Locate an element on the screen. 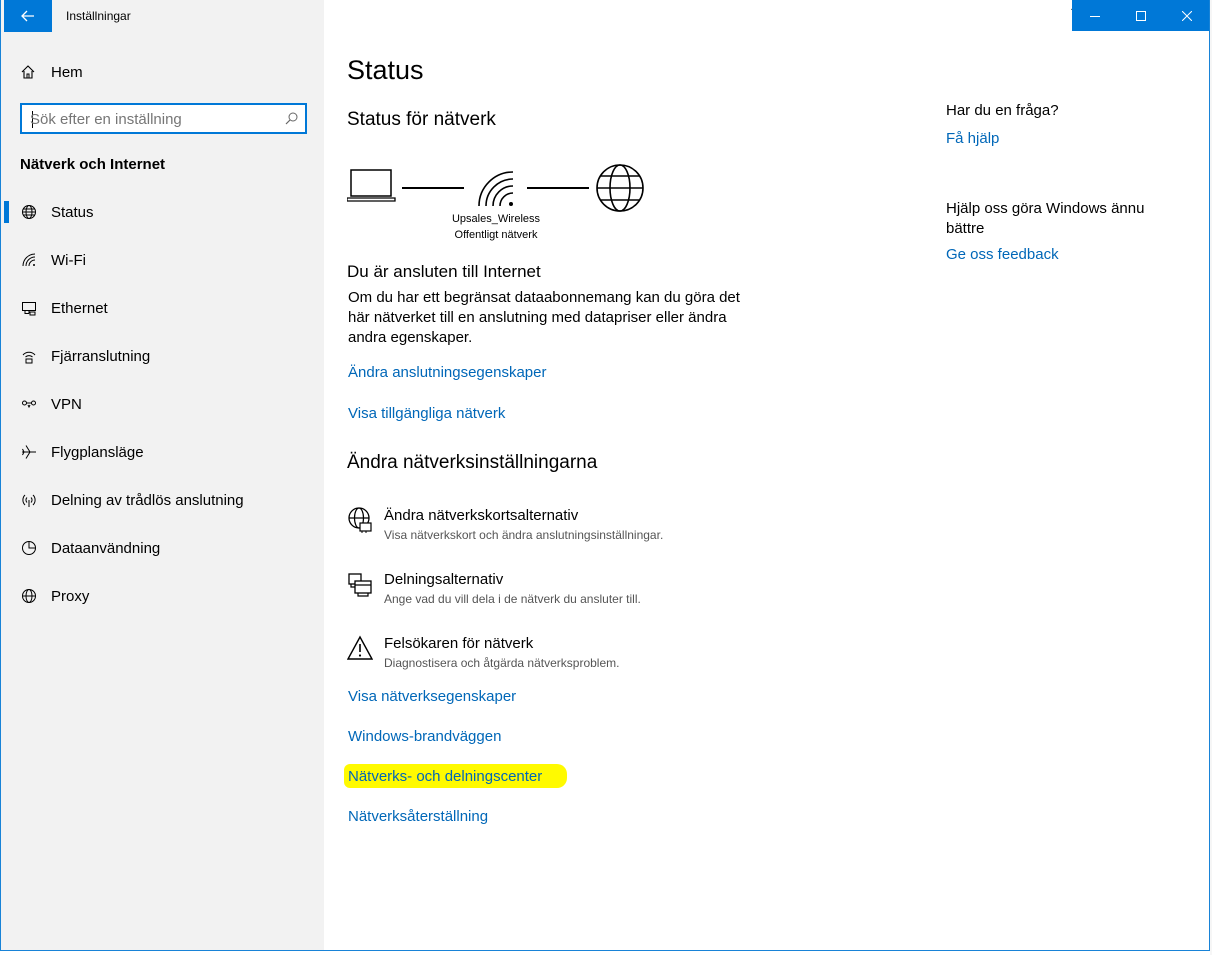 The height and width of the screenshot is (955, 1212). sharing-icon is located at coordinates (360, 585).